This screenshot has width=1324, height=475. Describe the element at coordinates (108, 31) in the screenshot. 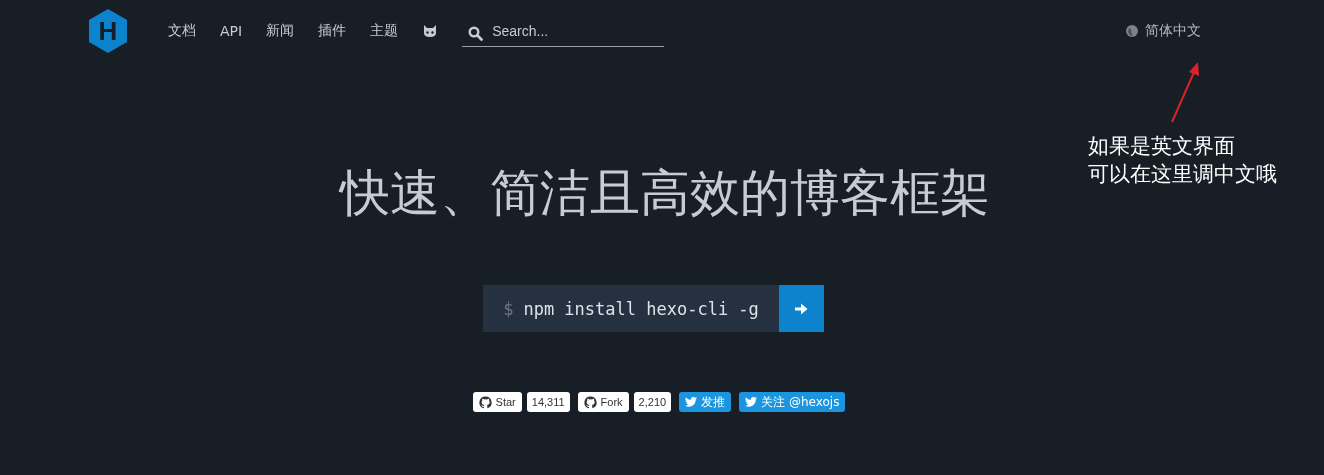

I see `logo: H` at that location.